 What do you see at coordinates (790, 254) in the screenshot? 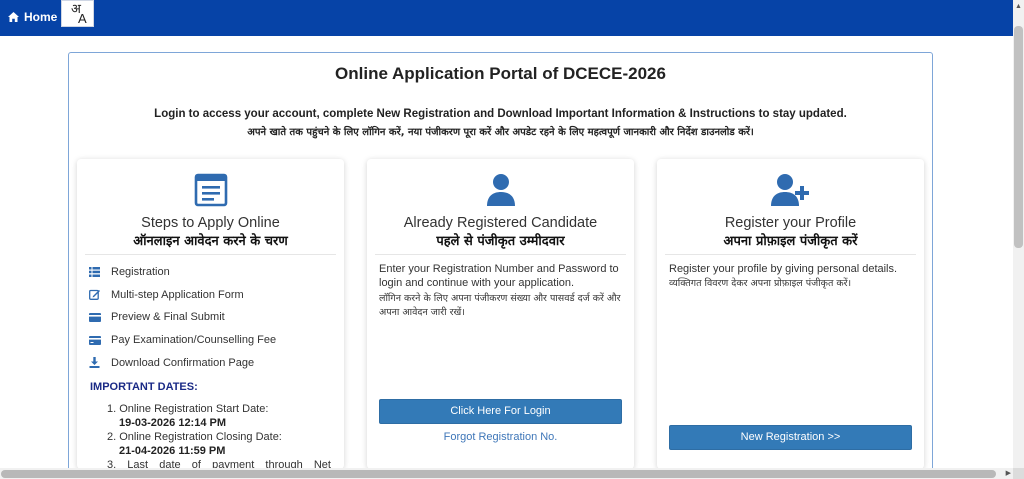
I see `register-card-divider` at bounding box center [790, 254].